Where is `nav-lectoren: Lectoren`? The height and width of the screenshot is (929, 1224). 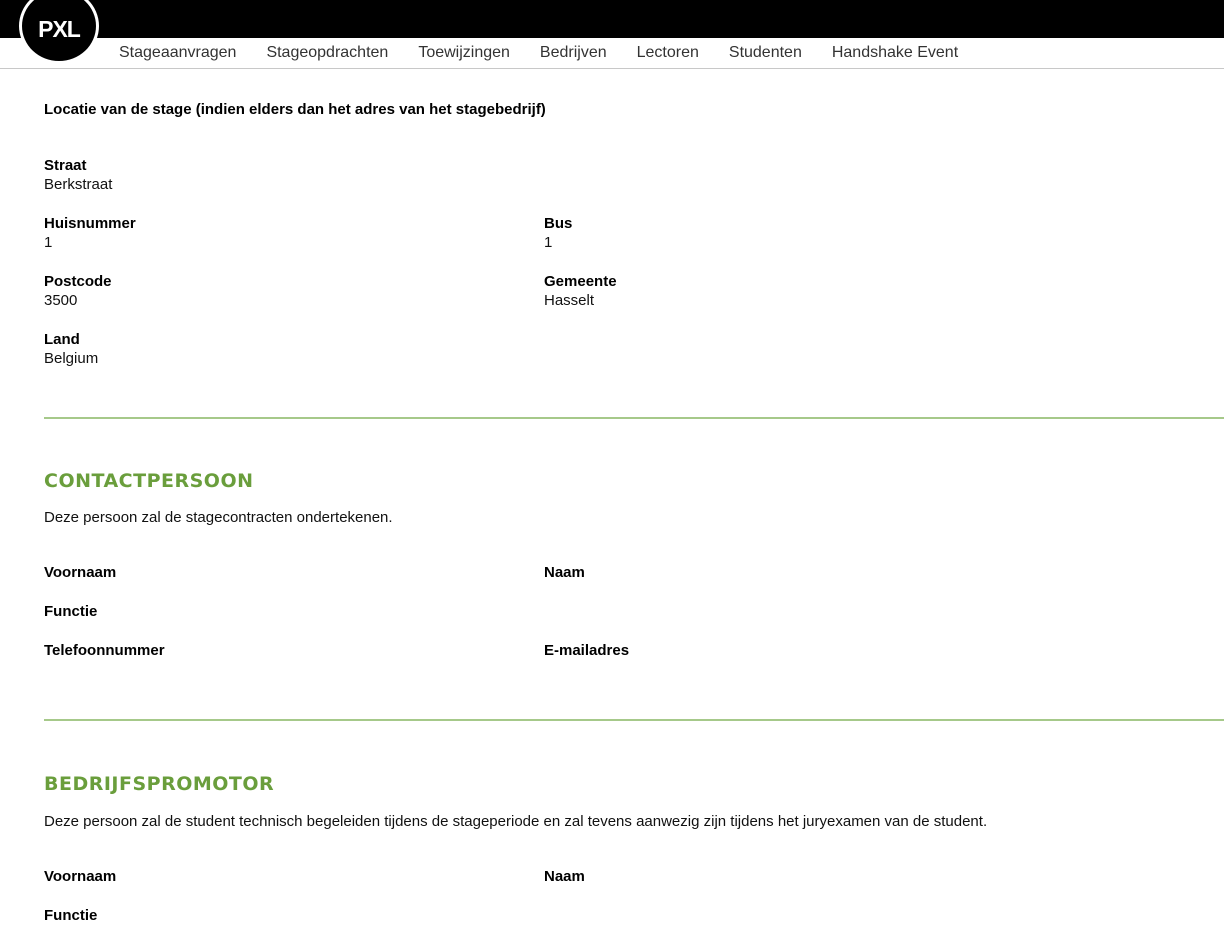 nav-lectoren: Lectoren is located at coordinates (668, 53).